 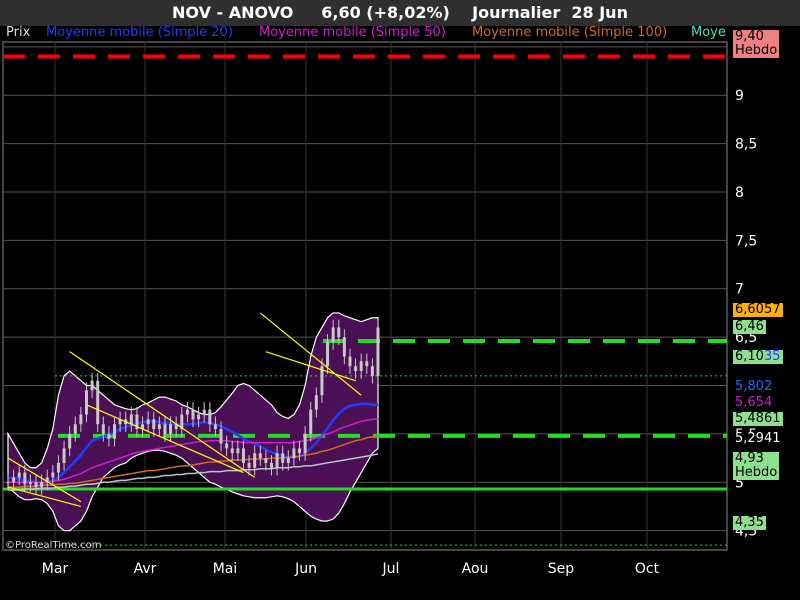 What do you see at coordinates (391, 569) in the screenshot?
I see `x-tick-label: Jul` at bounding box center [391, 569].